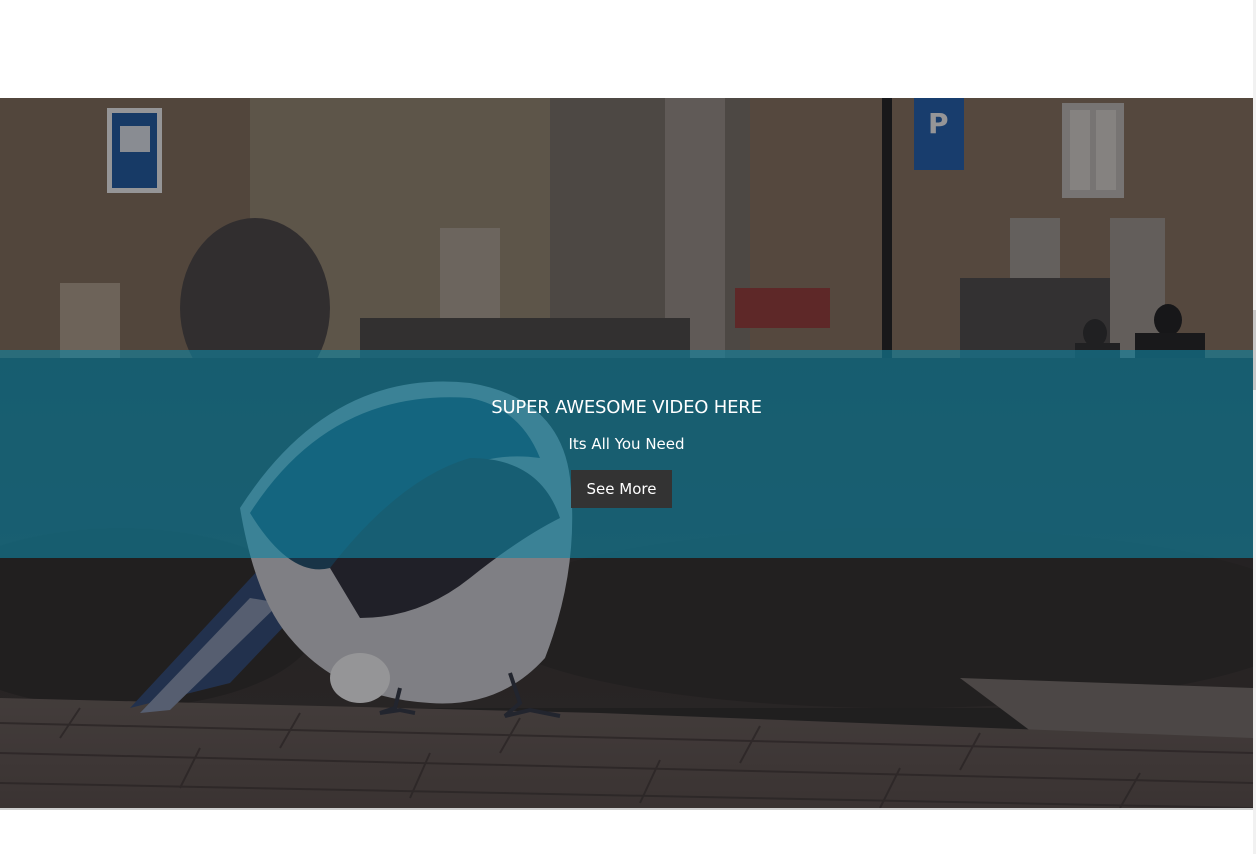 Image resolution: width=1256 pixels, height=854 pixels. What do you see at coordinates (621, 489) in the screenshot?
I see `see-more-button: See More` at bounding box center [621, 489].